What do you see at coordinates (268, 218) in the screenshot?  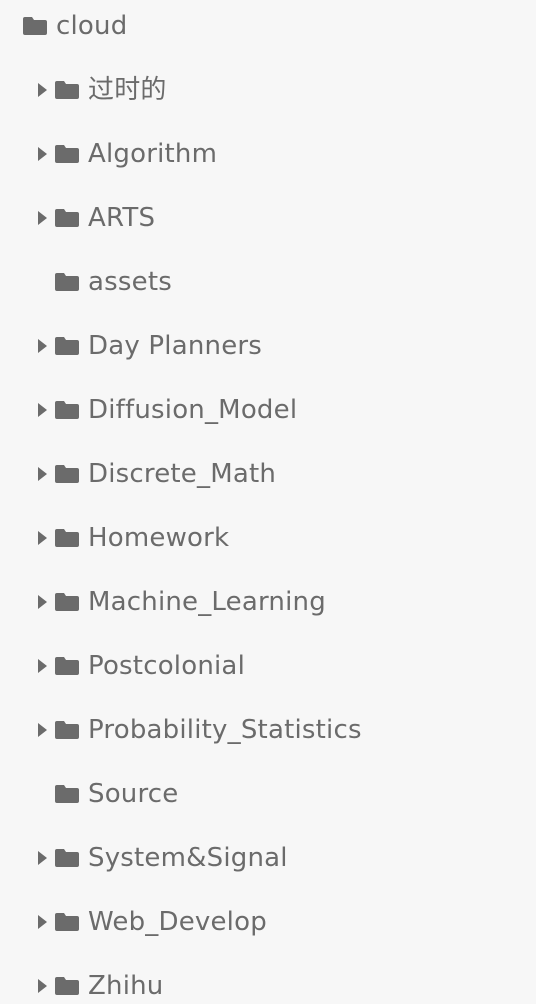 I see `tree-item-arts: ARTS` at bounding box center [268, 218].